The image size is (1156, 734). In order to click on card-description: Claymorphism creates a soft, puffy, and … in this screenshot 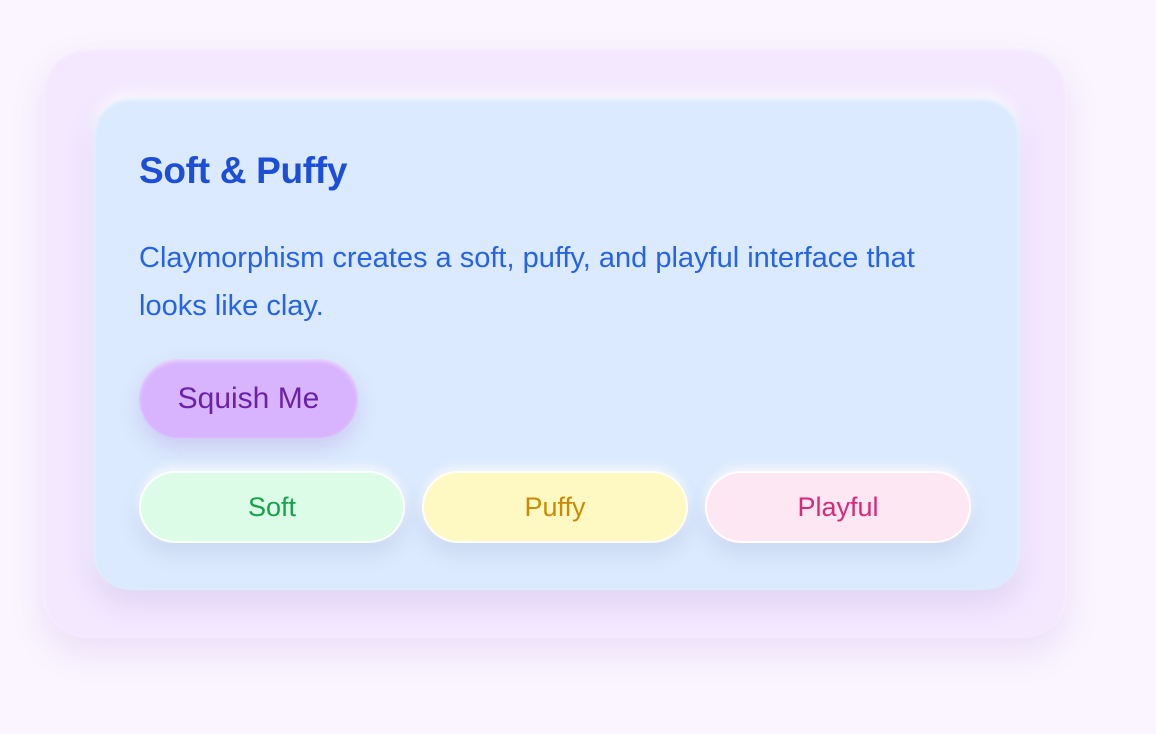, I will do `click(527, 282)`.